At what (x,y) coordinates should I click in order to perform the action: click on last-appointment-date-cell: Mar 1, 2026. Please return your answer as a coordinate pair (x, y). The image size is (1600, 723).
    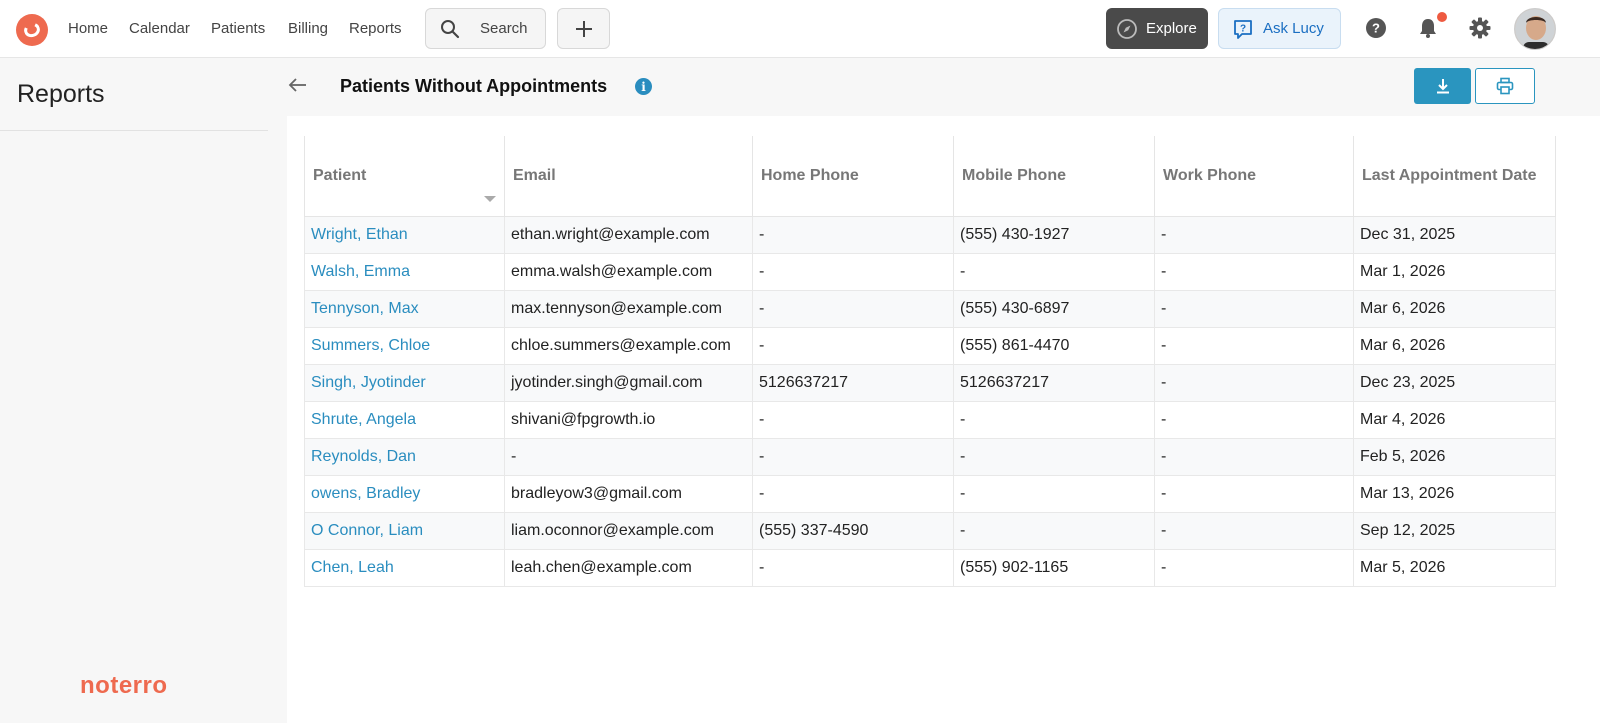
    Looking at the image, I should click on (1454, 271).